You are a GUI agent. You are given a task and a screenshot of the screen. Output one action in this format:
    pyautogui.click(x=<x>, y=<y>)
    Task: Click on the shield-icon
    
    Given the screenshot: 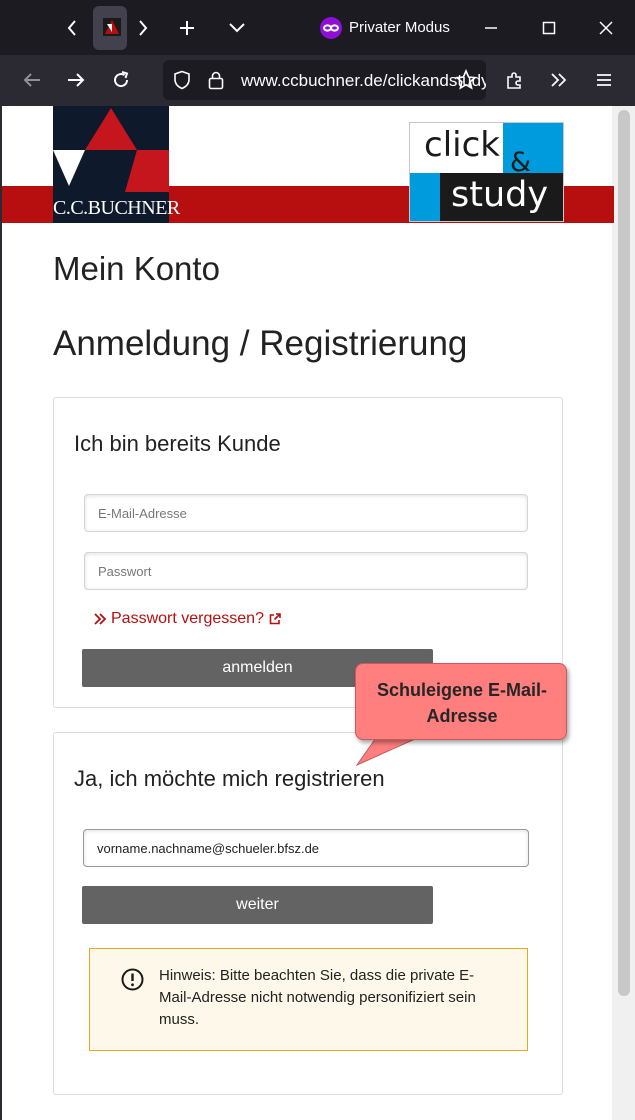 What is the action you would take?
    pyautogui.click(x=182, y=80)
    